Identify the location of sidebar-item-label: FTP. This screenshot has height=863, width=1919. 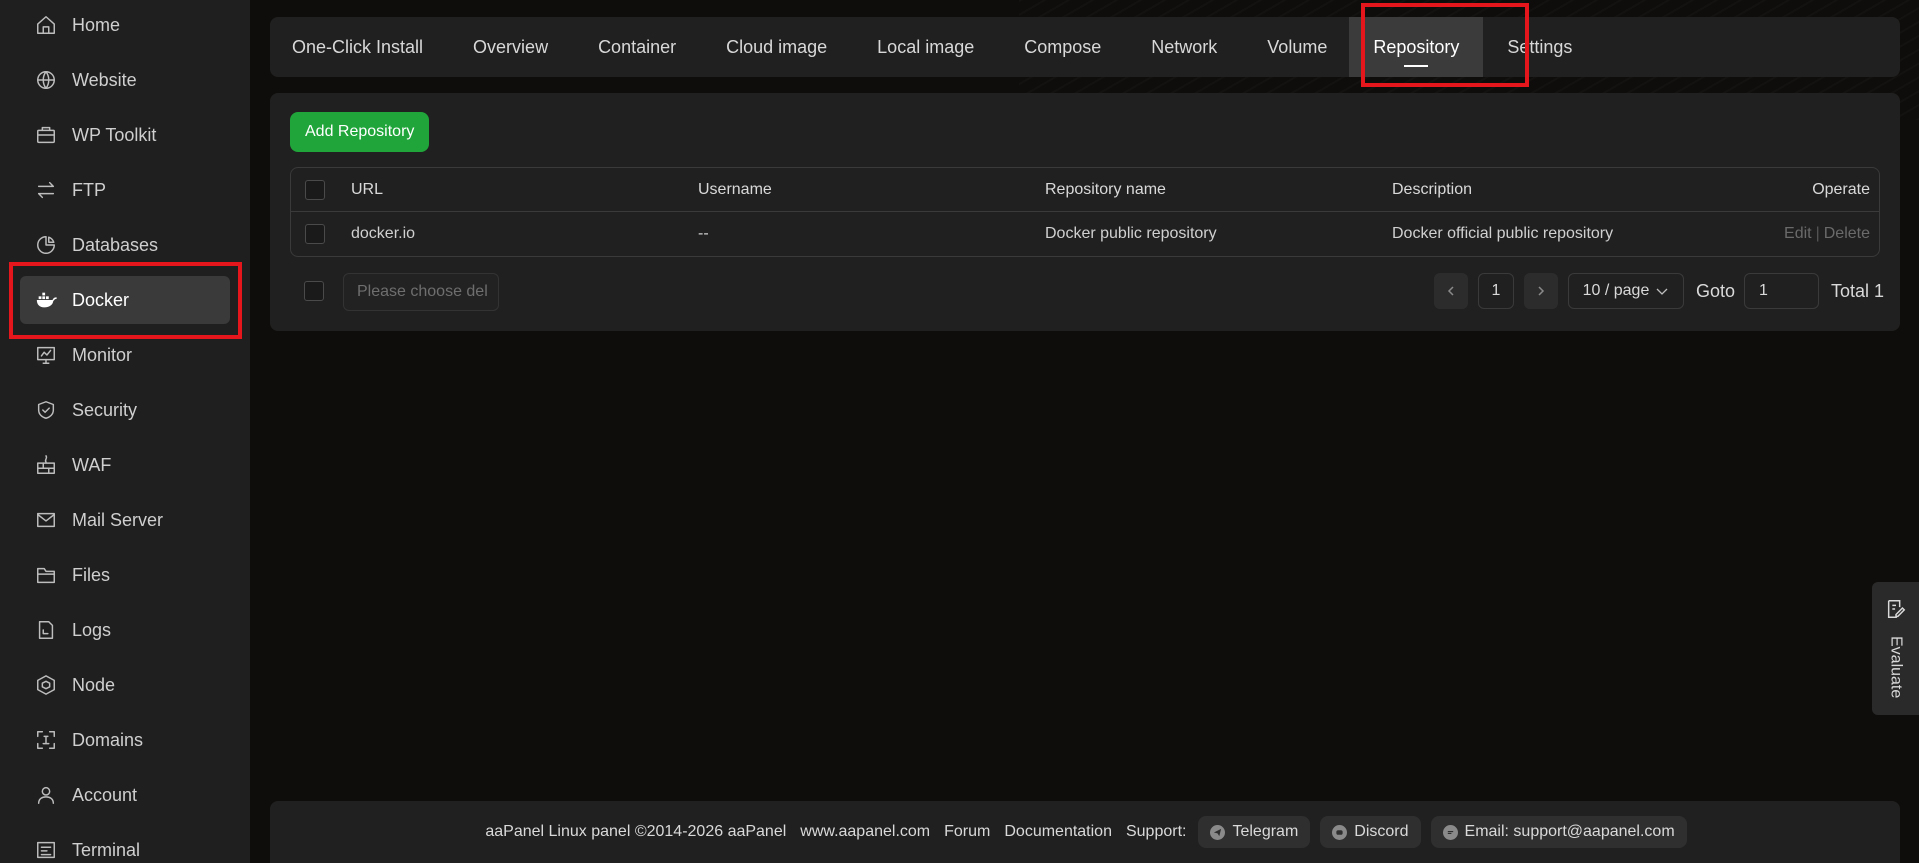
(89, 189).